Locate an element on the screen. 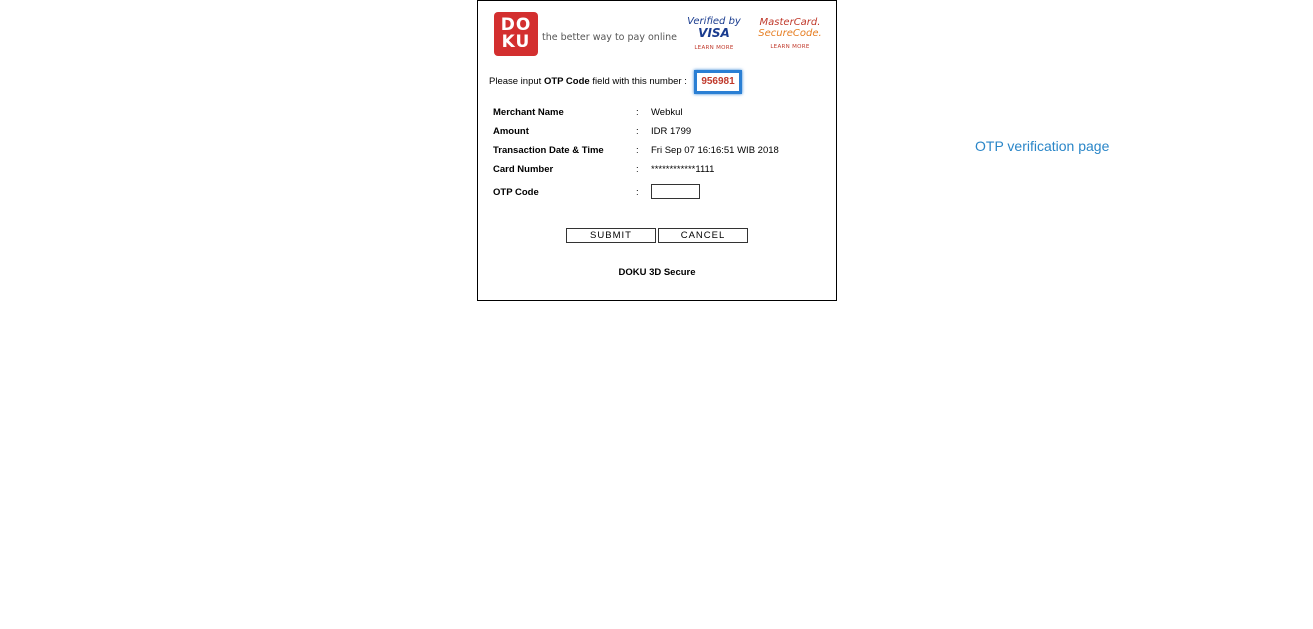  mastercard-badge-bottom: SecureCode. is located at coordinates (790, 33).